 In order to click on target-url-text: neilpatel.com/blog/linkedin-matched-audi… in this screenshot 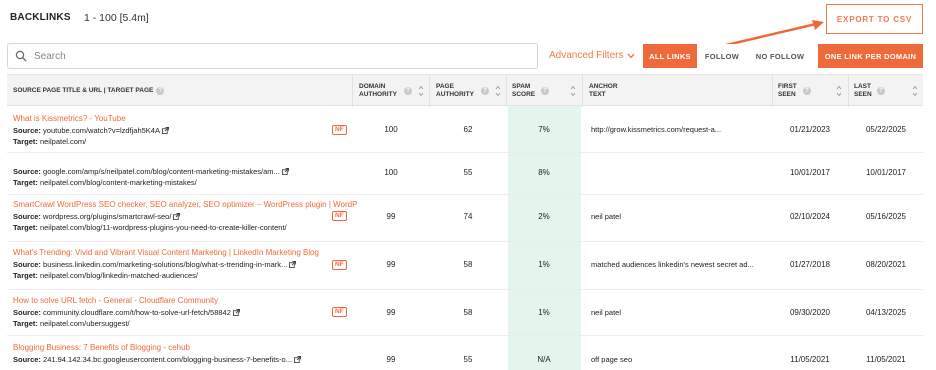, I will do `click(118, 275)`.